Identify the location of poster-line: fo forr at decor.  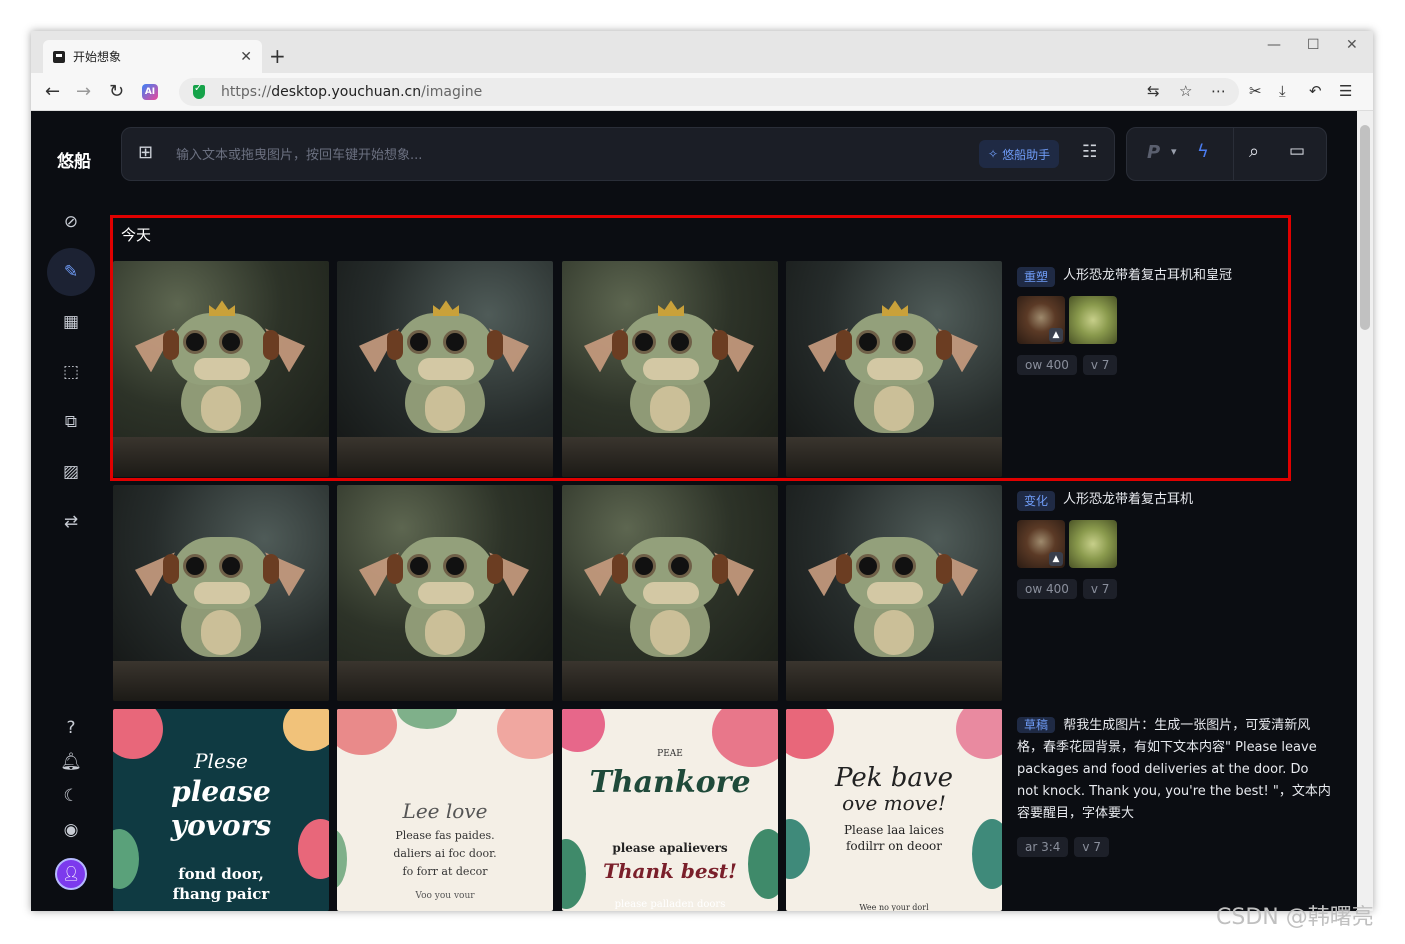
(445, 871).